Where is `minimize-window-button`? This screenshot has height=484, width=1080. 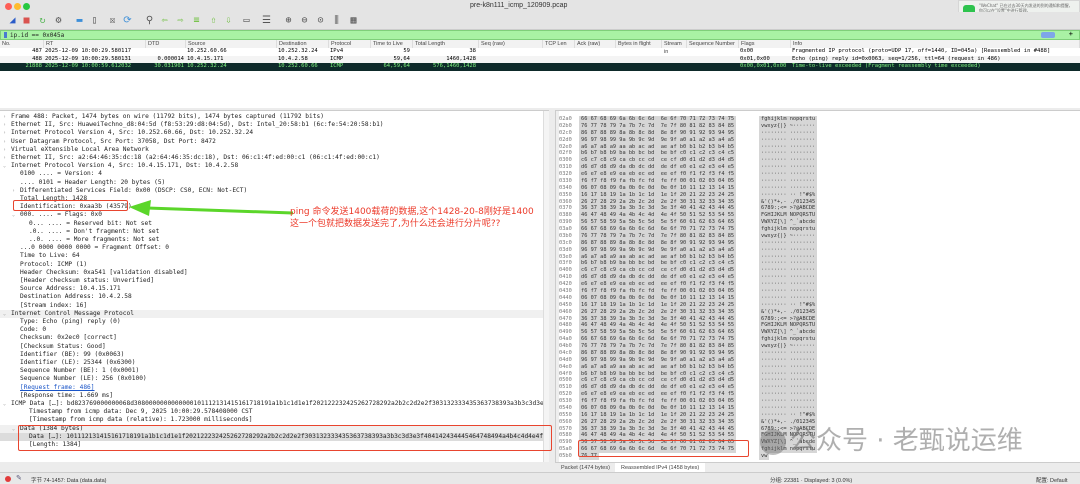
minimize-window-button is located at coordinates (17, 6).